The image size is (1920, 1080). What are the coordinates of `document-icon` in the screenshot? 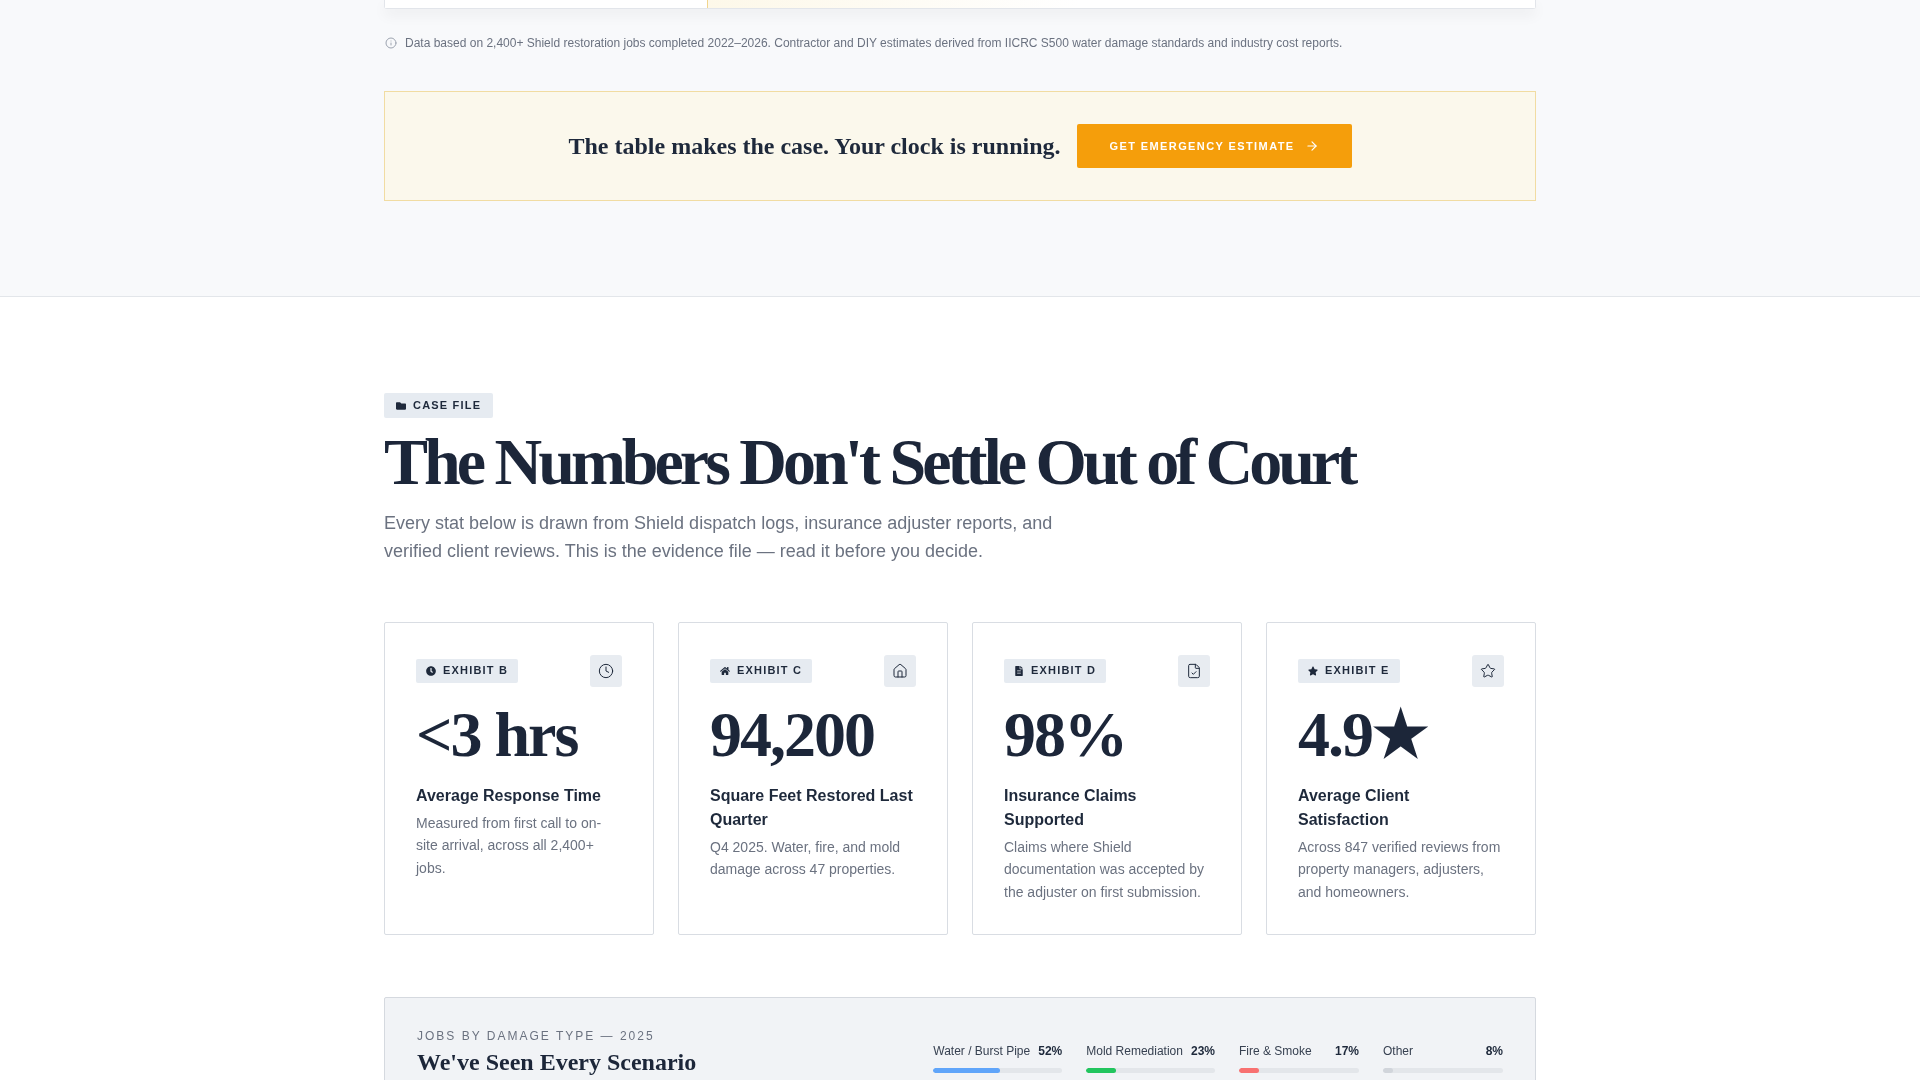 It's located at (1019, 670).